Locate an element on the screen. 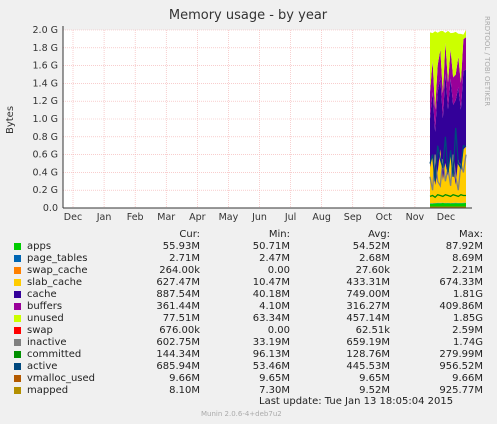  x-tick-label: Jul is located at coordinates (290, 217).